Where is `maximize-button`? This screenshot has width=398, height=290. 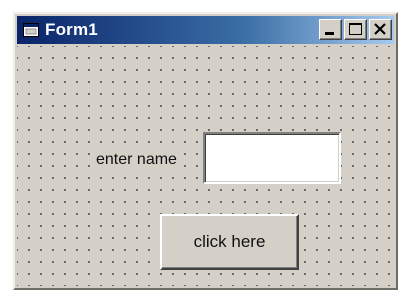
maximize-button is located at coordinates (355, 29).